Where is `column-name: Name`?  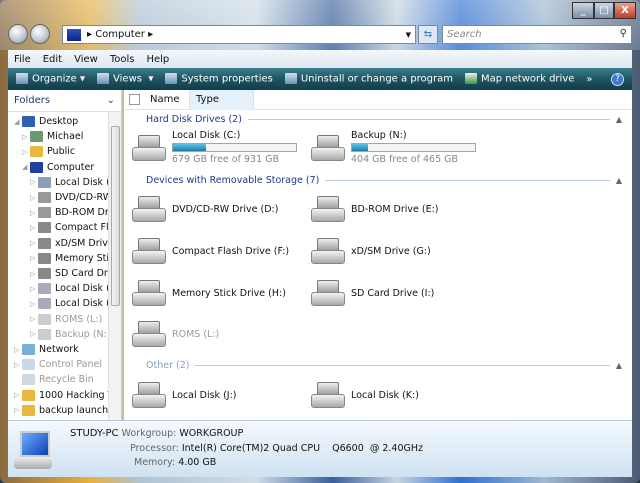 column-name: Name is located at coordinates (167, 99).